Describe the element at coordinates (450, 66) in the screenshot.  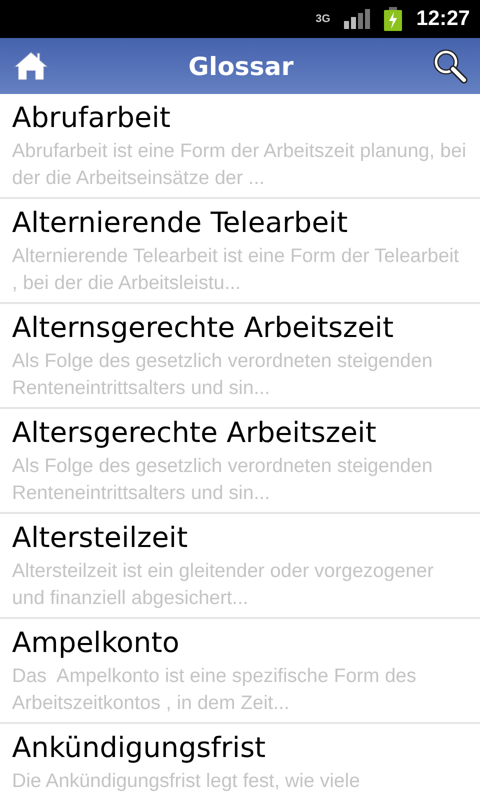
I see `search-icon` at that location.